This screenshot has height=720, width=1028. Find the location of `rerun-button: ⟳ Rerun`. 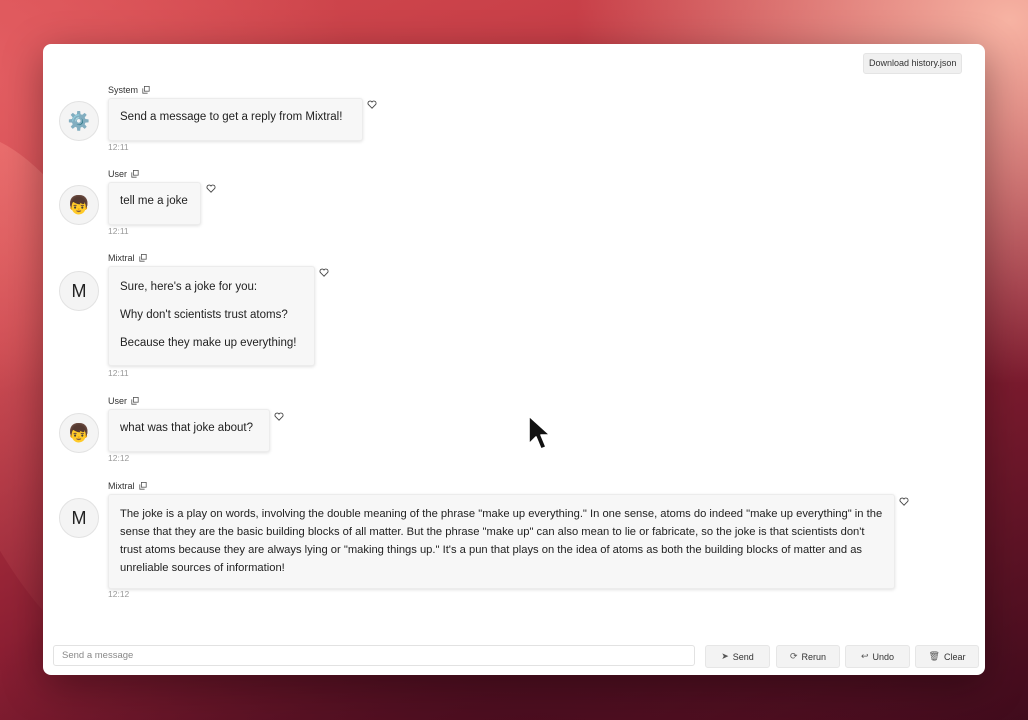

rerun-button: ⟳ Rerun is located at coordinates (808, 656).